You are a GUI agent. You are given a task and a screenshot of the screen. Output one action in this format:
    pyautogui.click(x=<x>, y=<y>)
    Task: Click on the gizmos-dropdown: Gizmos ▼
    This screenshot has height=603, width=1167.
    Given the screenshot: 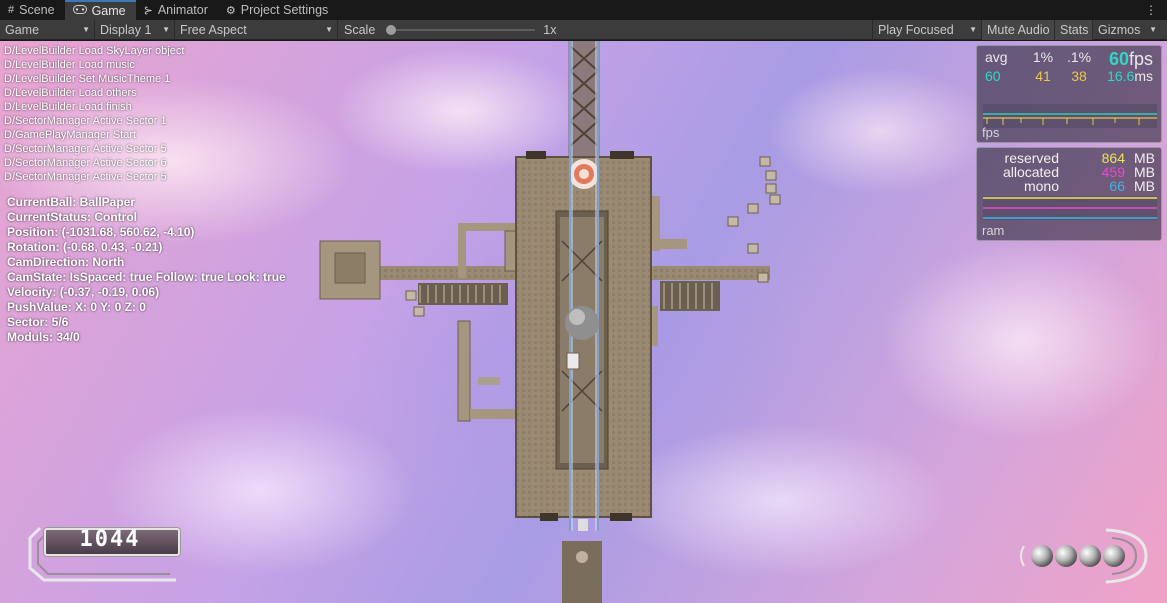 What is the action you would take?
    pyautogui.click(x=1127, y=30)
    